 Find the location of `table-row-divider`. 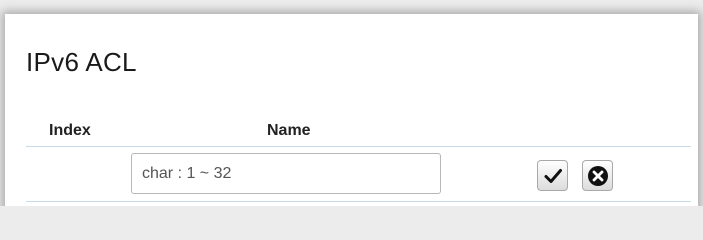

table-row-divider is located at coordinates (358, 201).